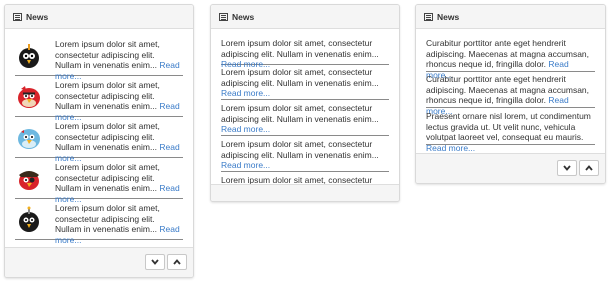 The height and width of the screenshot is (282, 610). I want to click on blue-bird-icon, so click(29, 139).